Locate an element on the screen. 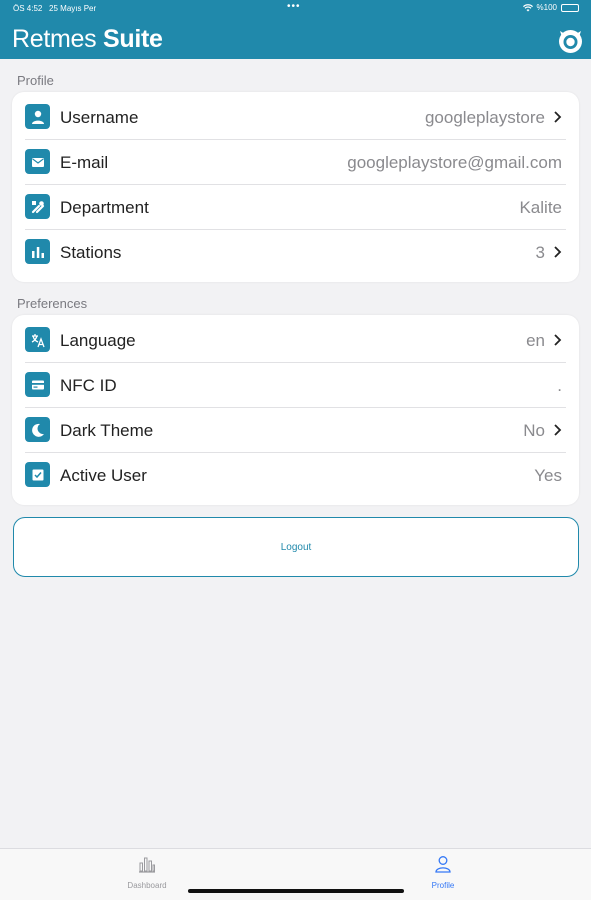 The width and height of the screenshot is (591, 900). nfc-id-label: NFC ID is located at coordinates (88, 385).